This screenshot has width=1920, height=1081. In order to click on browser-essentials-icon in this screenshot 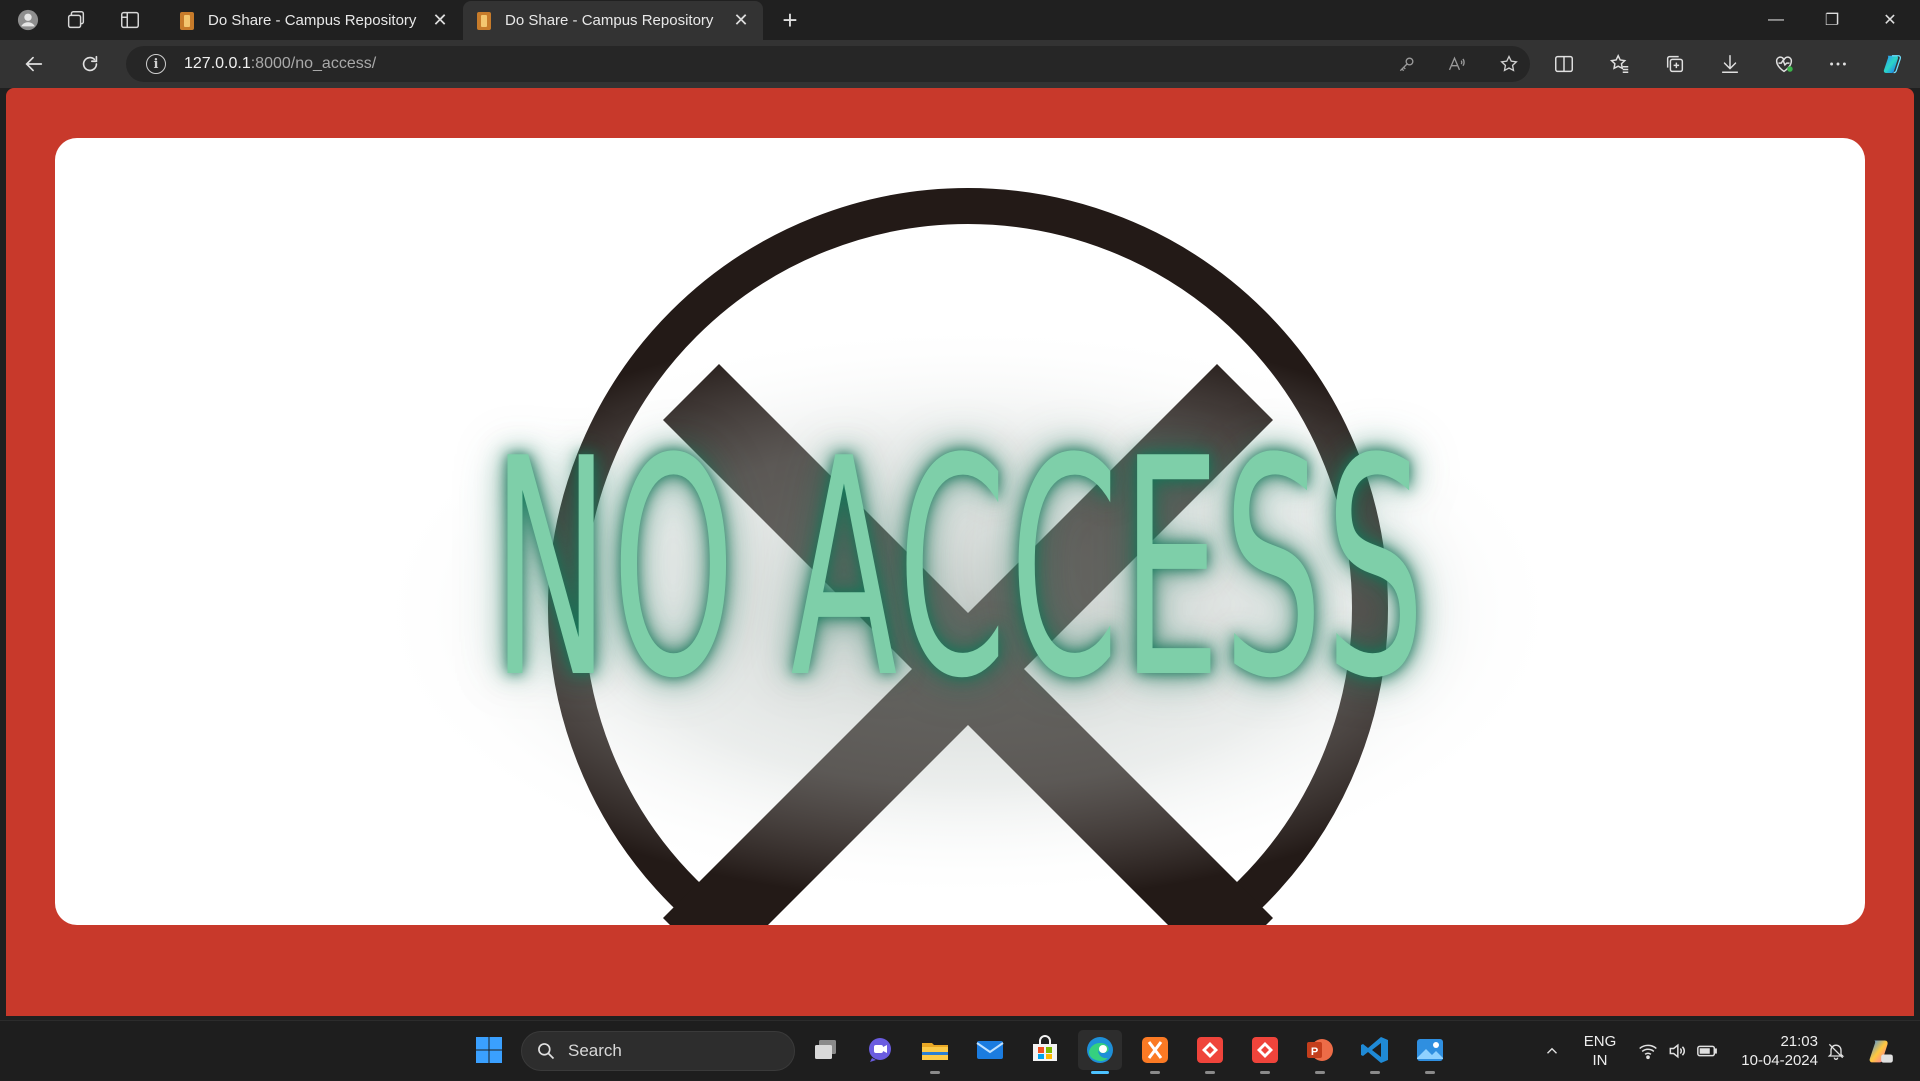, I will do `click(1784, 64)`.